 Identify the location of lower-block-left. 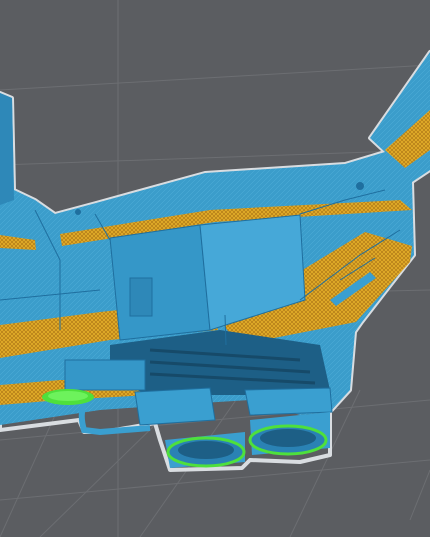
(105, 375).